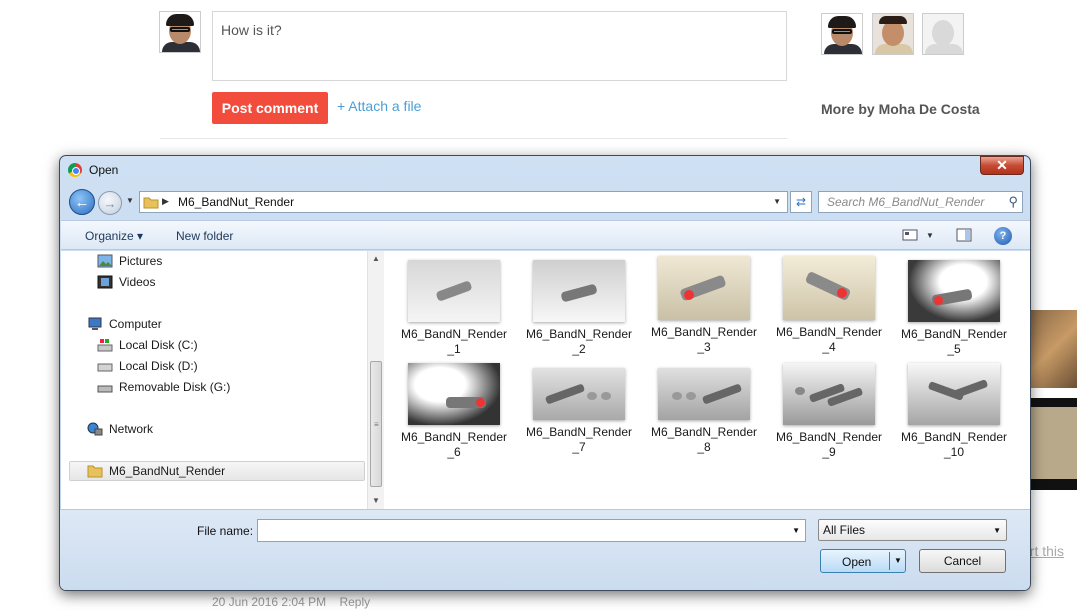  I want to click on file-item: M6_BandN_Render_5, so click(954, 308).